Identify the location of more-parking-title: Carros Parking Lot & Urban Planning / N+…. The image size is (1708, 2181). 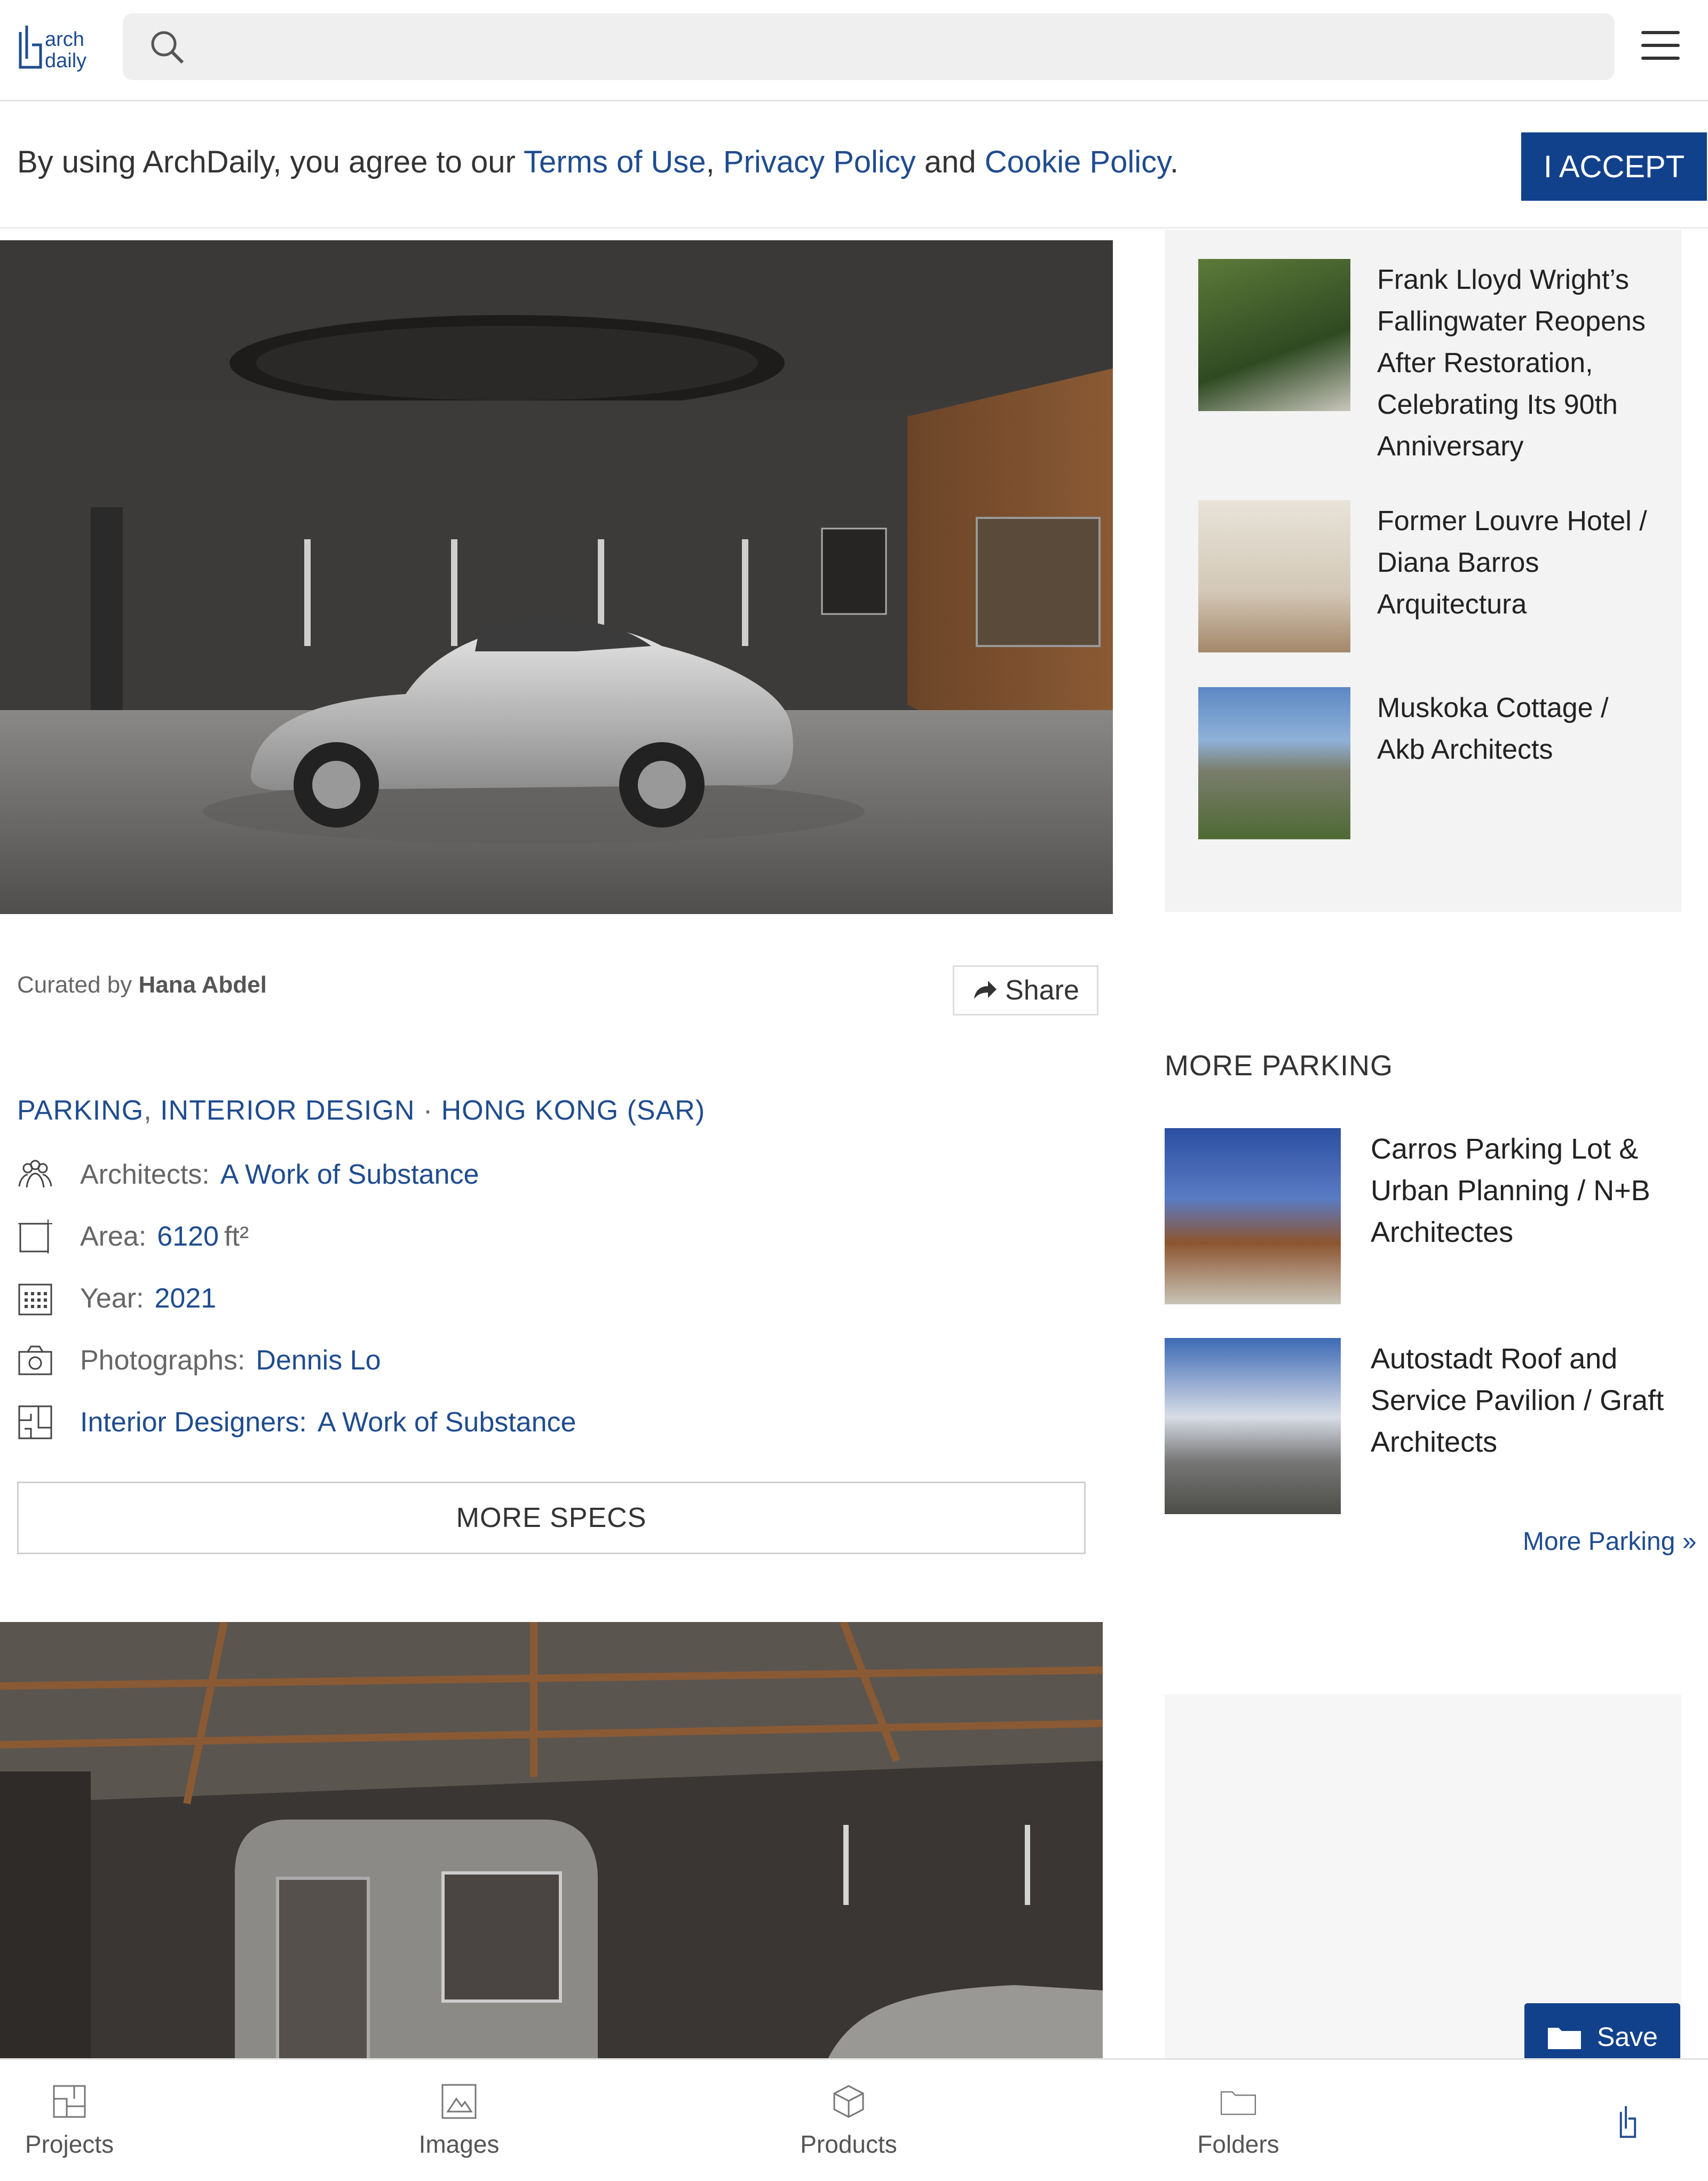
(1520, 1191).